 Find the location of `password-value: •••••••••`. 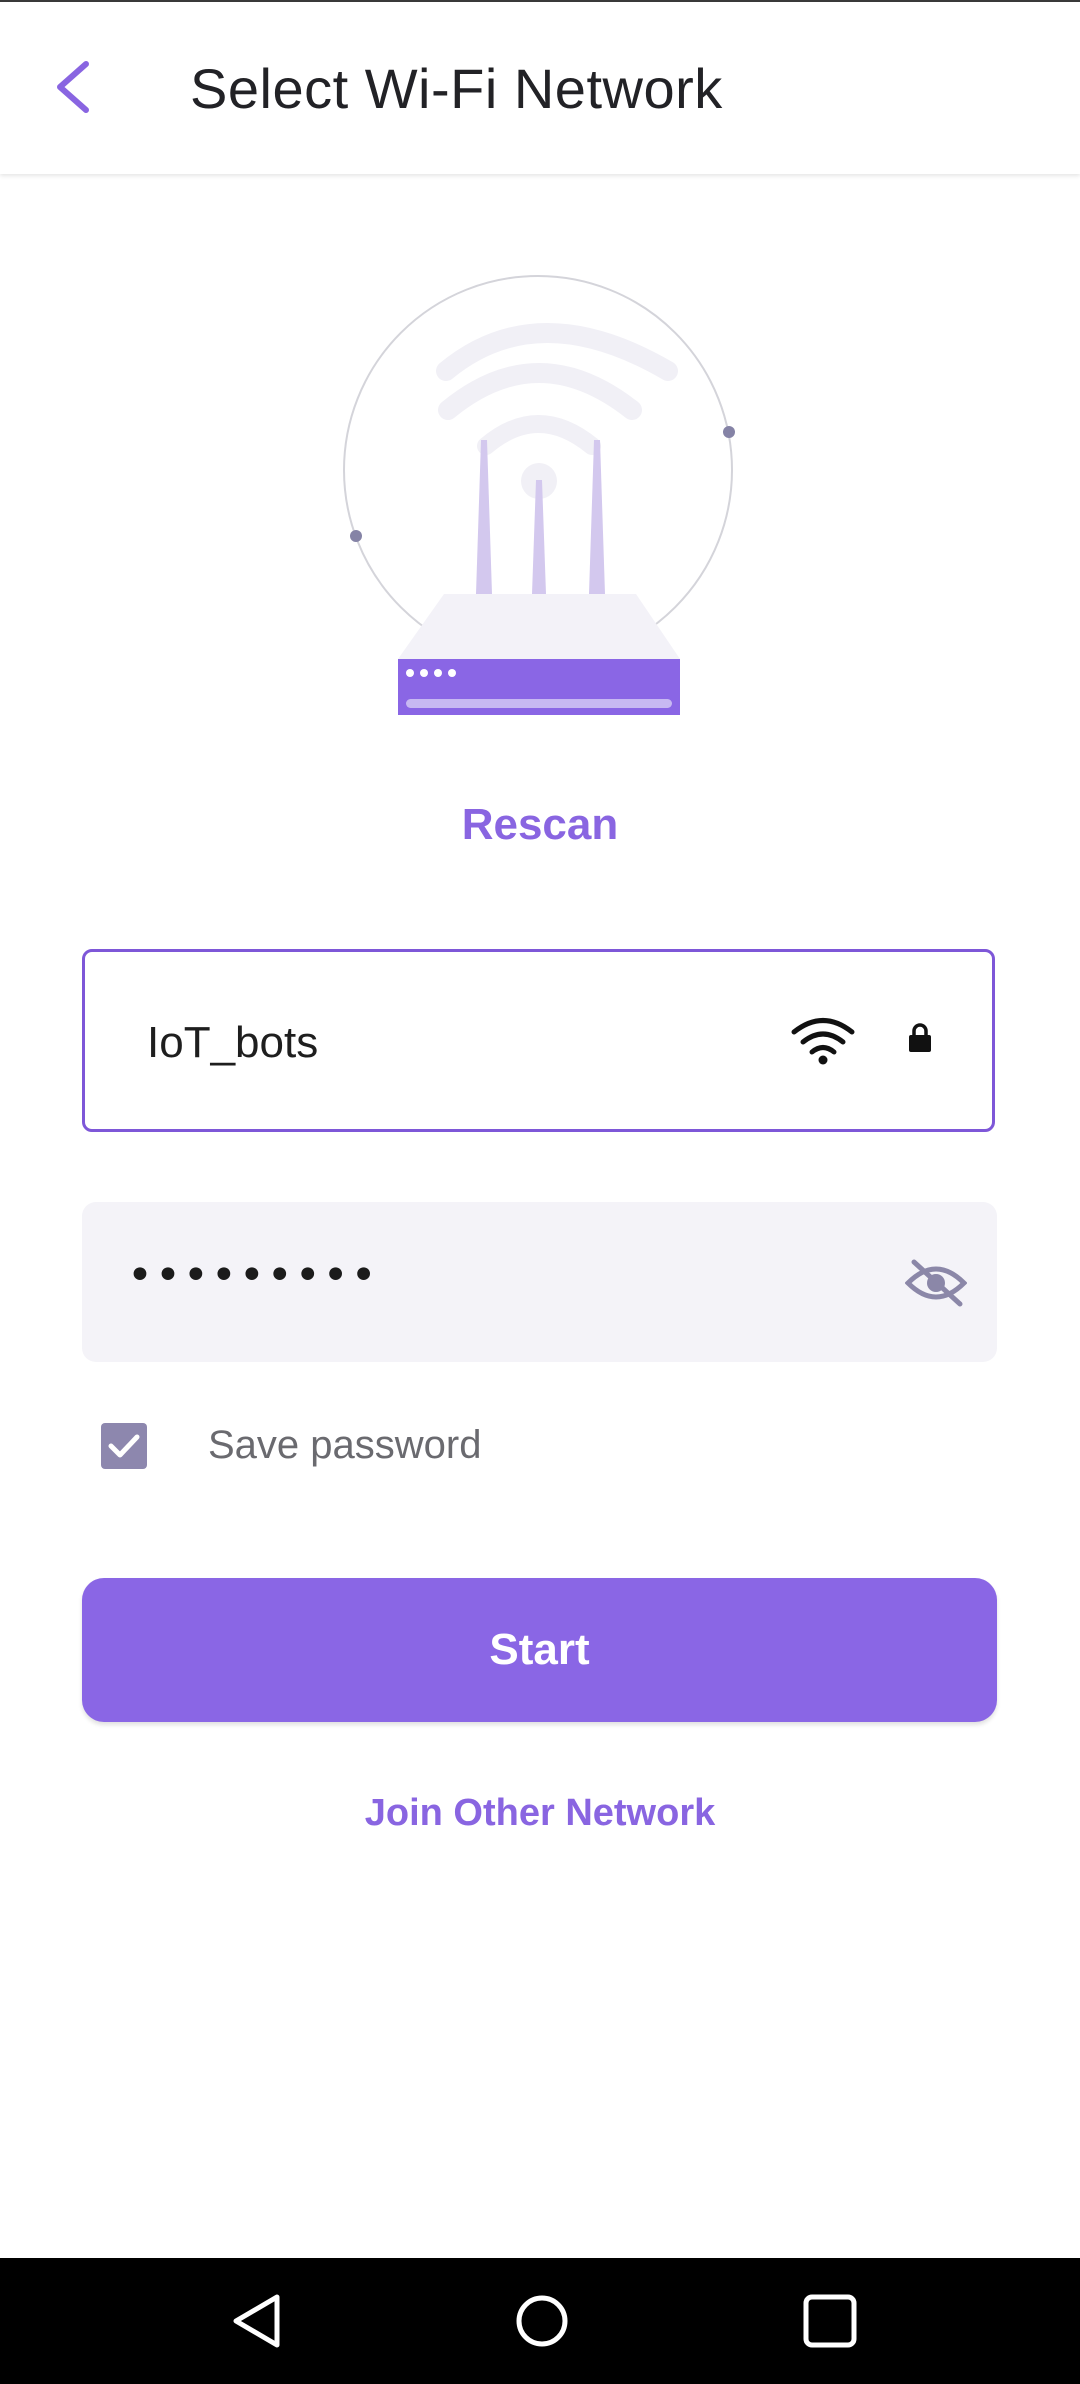

password-value: ••••••••• is located at coordinates (253, 1275).